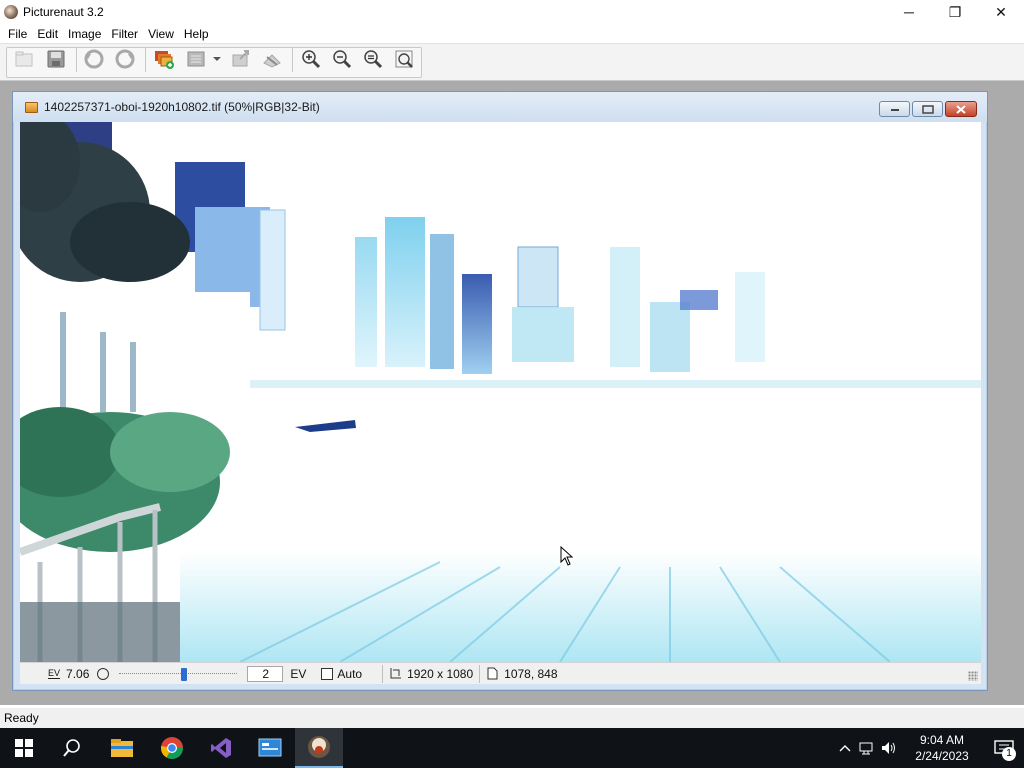 Image resolution: width=1024 pixels, height=768 pixels. What do you see at coordinates (889, 748) in the screenshot?
I see `volume-icon` at bounding box center [889, 748].